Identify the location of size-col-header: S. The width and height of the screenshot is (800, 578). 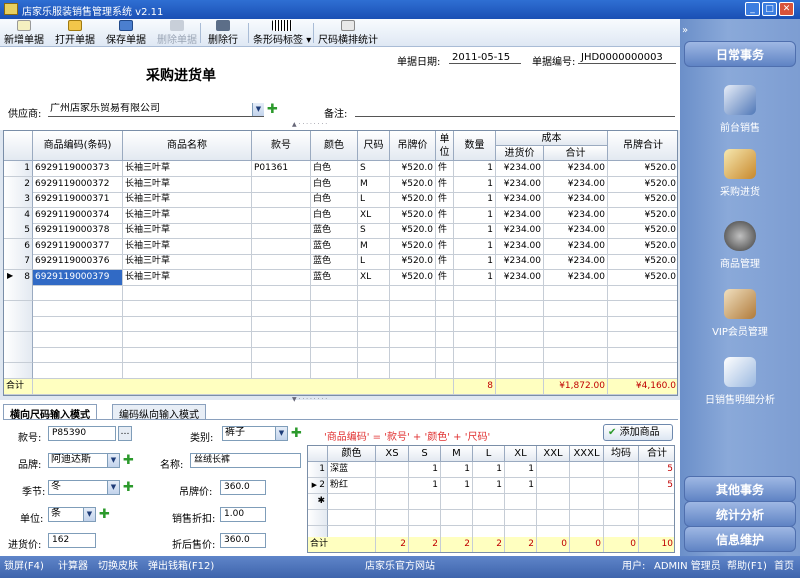
(425, 454).